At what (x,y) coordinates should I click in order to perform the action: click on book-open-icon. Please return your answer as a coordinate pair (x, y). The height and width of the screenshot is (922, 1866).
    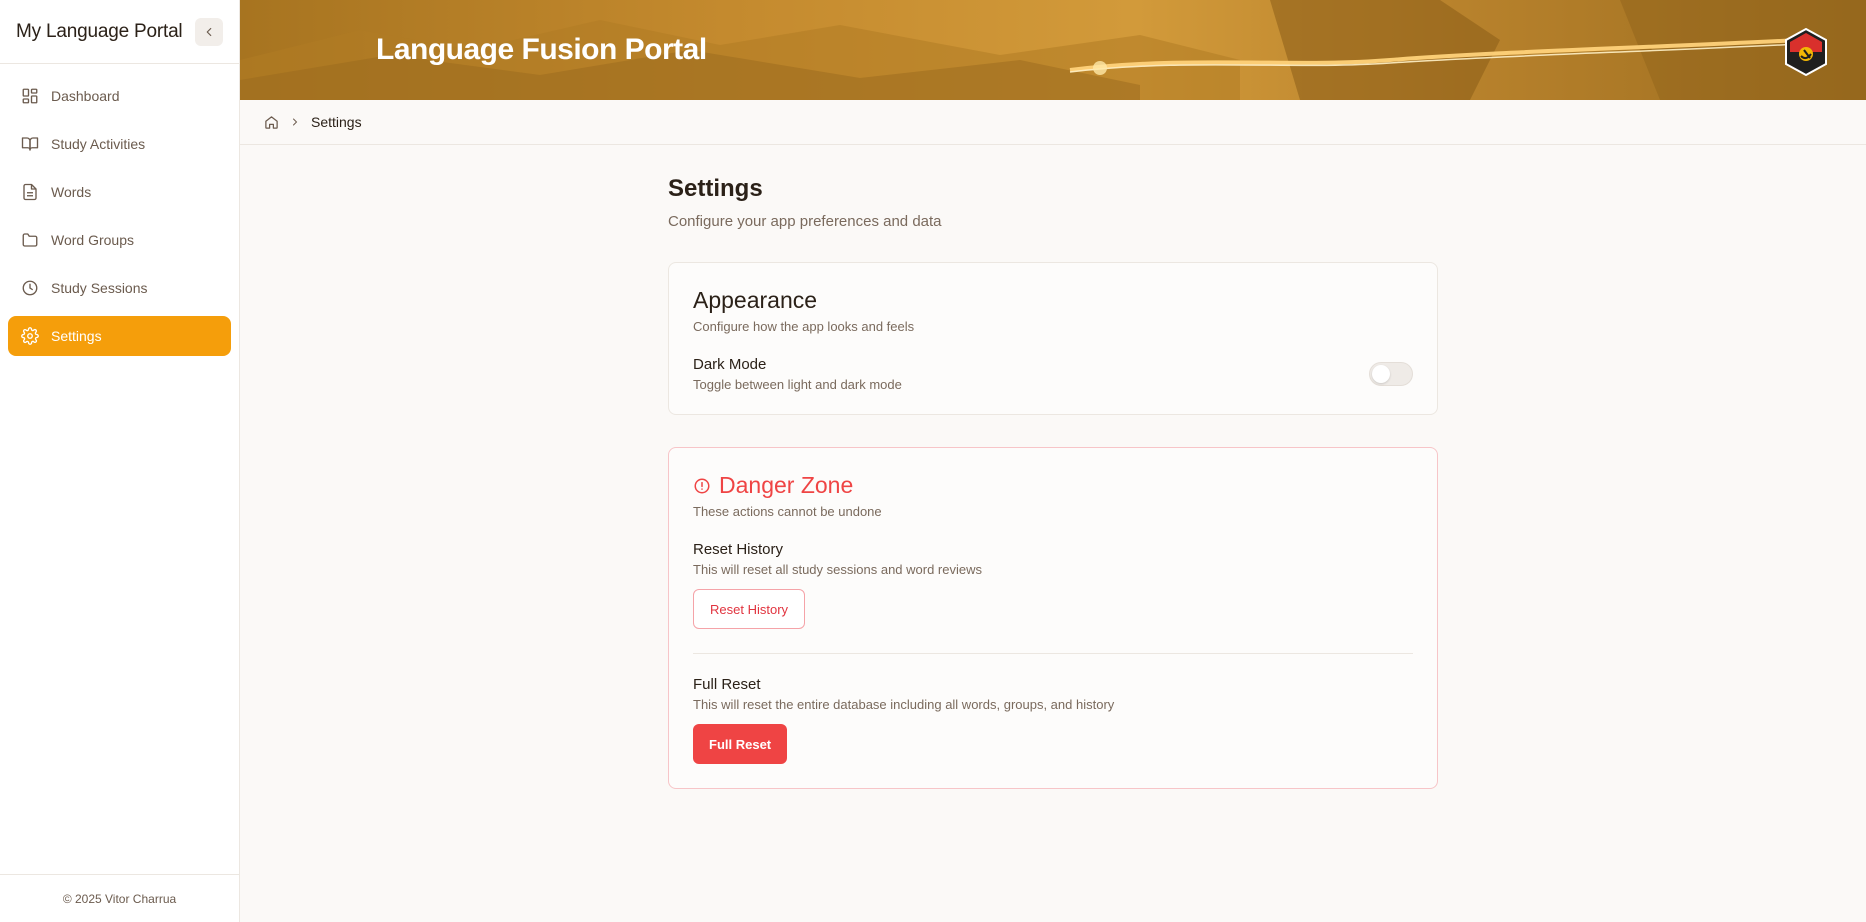
    Looking at the image, I should click on (30, 144).